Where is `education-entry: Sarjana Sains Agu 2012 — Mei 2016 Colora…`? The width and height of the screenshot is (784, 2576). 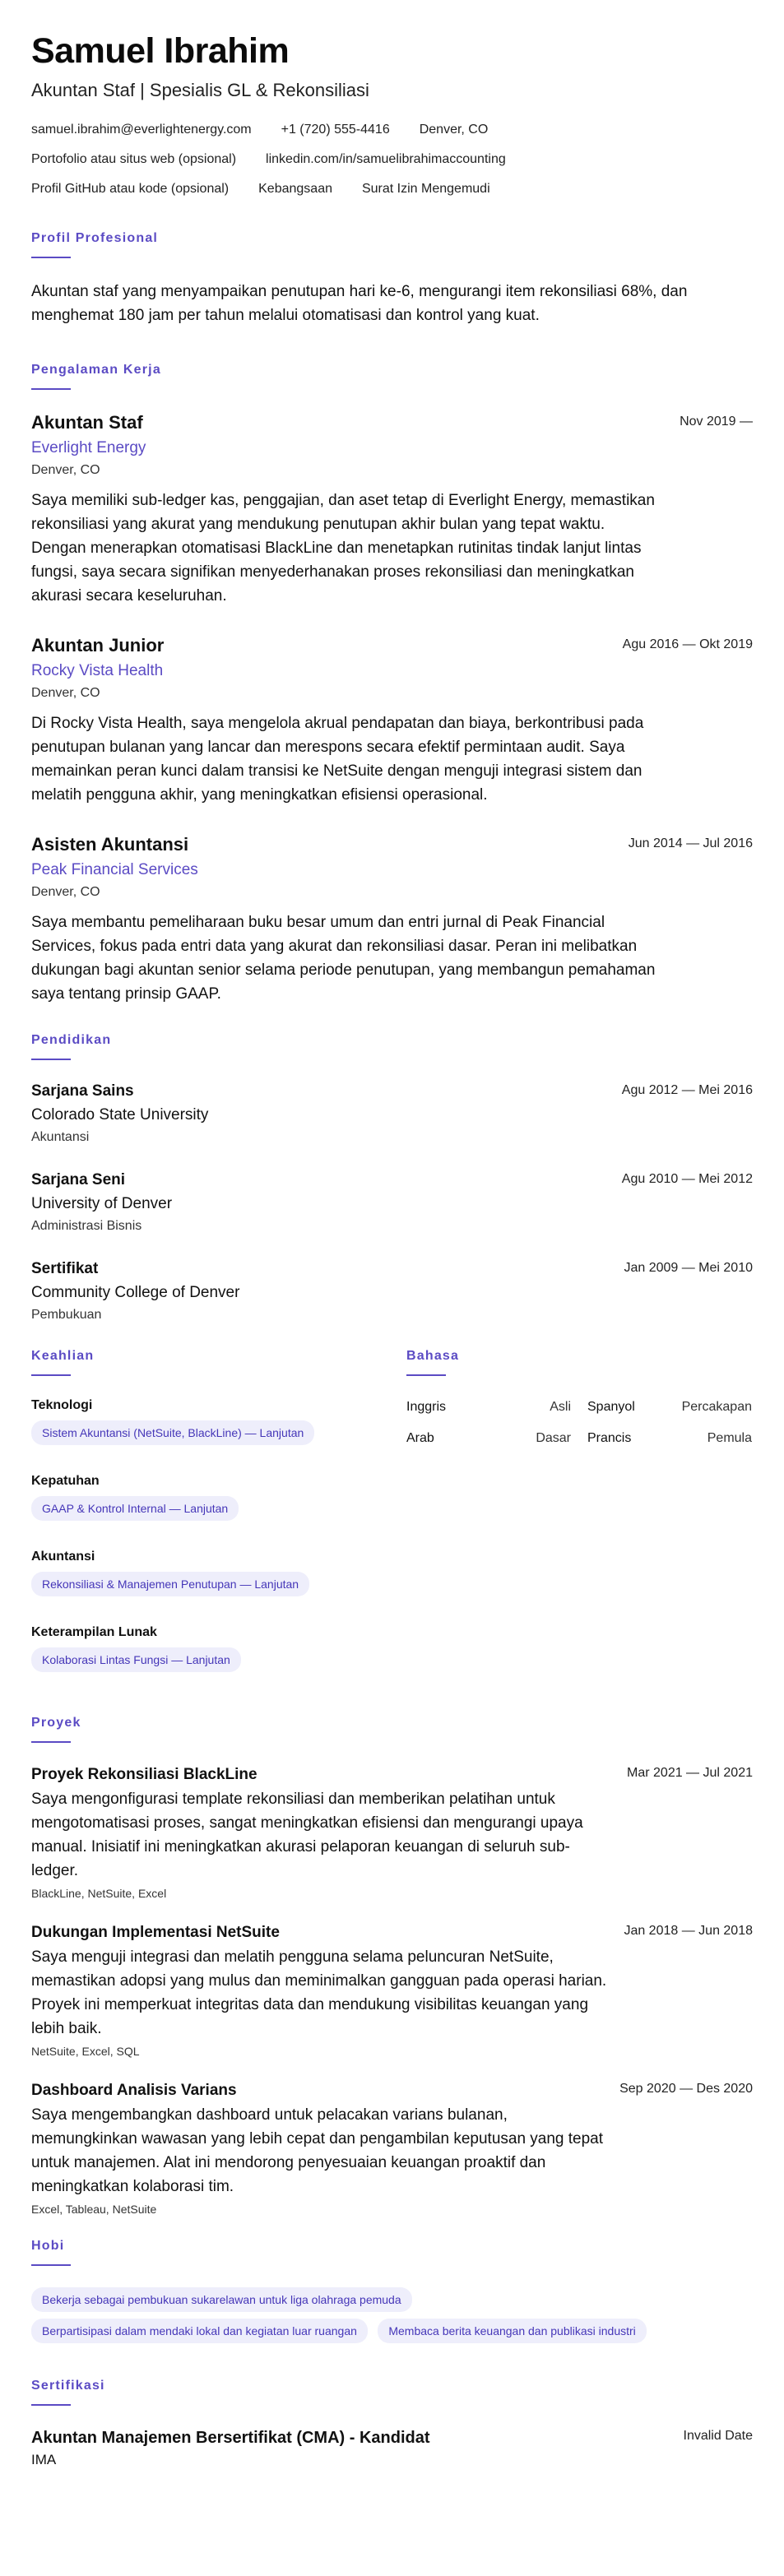 education-entry: Sarjana Sains Agu 2012 — Mei 2016 Colora… is located at coordinates (392, 1114).